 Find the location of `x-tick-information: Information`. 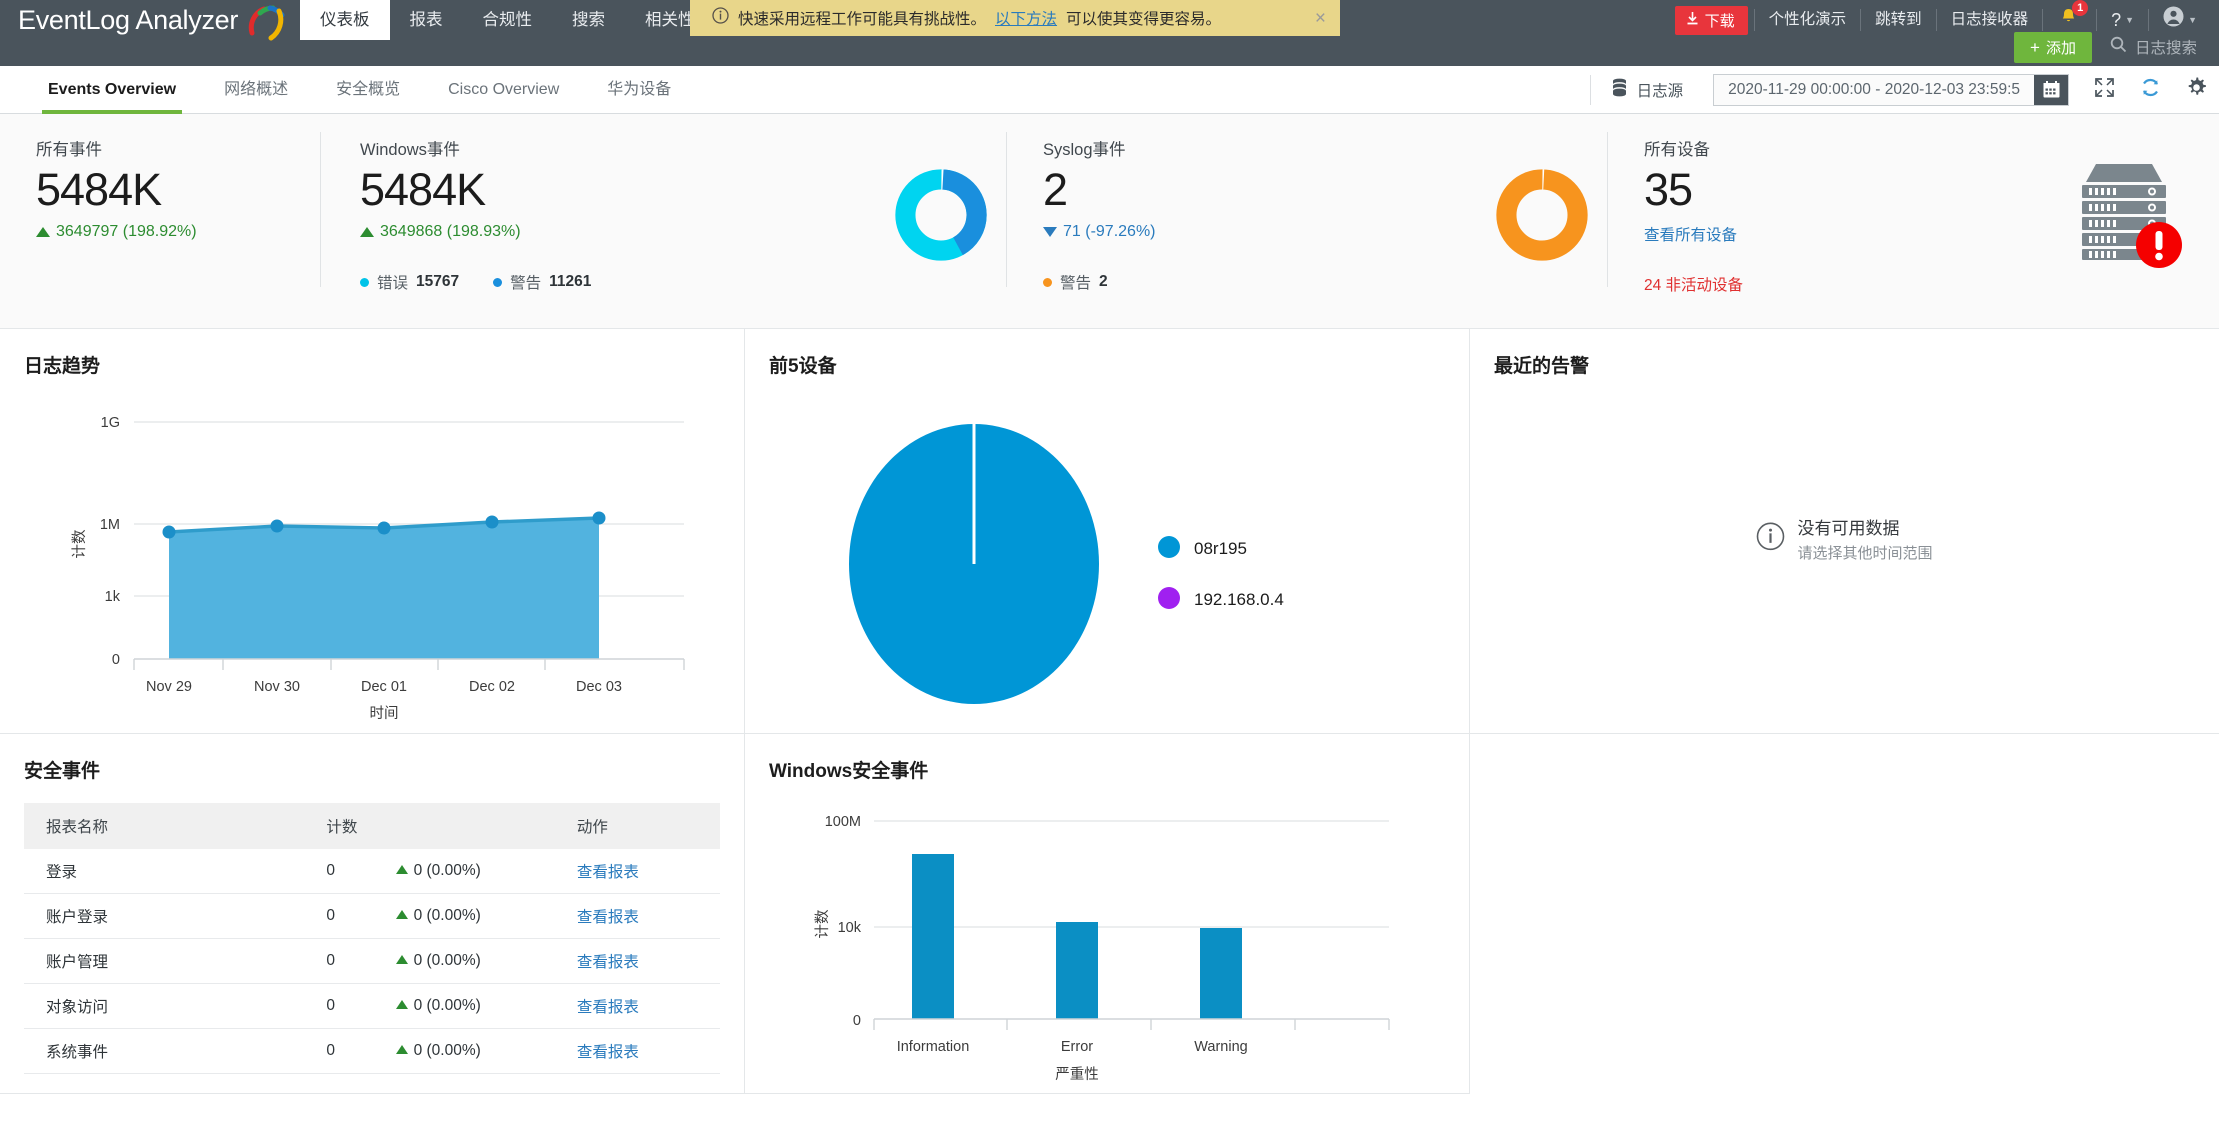

x-tick-information: Information is located at coordinates (933, 1047).